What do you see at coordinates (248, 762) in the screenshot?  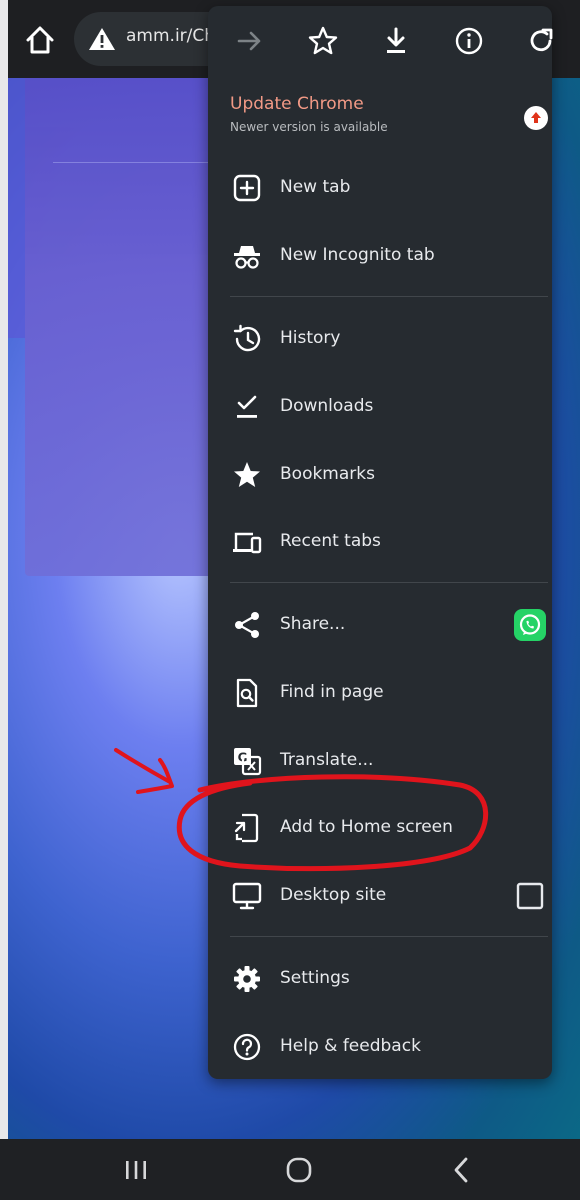 I see `translate-icon: G` at bounding box center [248, 762].